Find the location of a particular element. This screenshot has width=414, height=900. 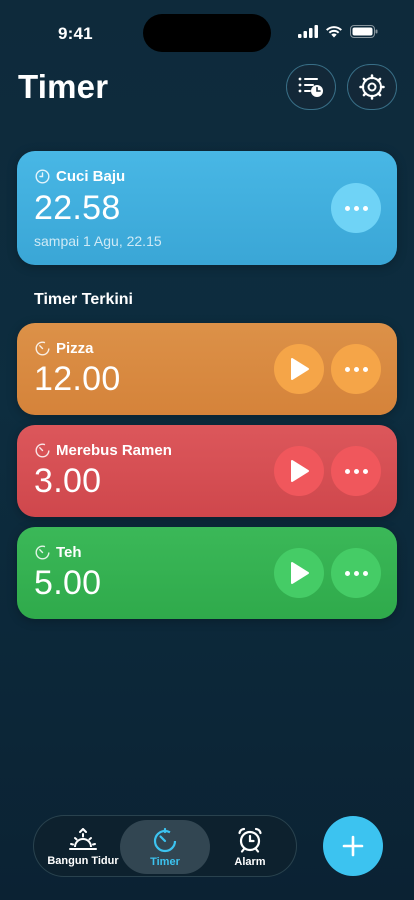

tab-timer: Timer is located at coordinates (165, 847).